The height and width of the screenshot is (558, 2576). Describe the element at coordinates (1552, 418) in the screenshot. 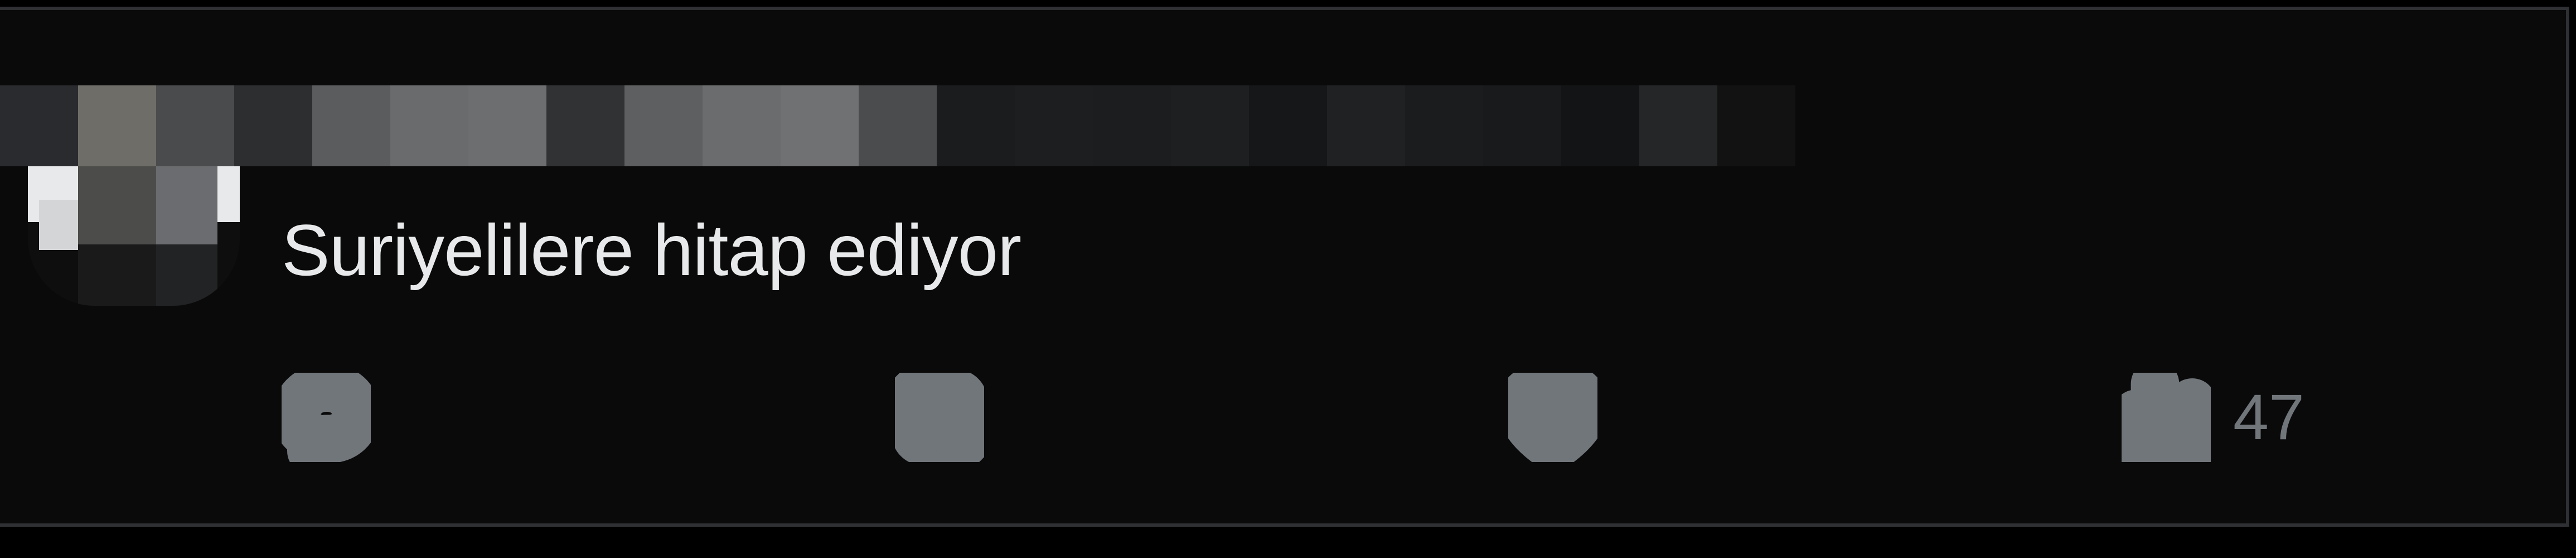

I see `heart-icon` at that location.